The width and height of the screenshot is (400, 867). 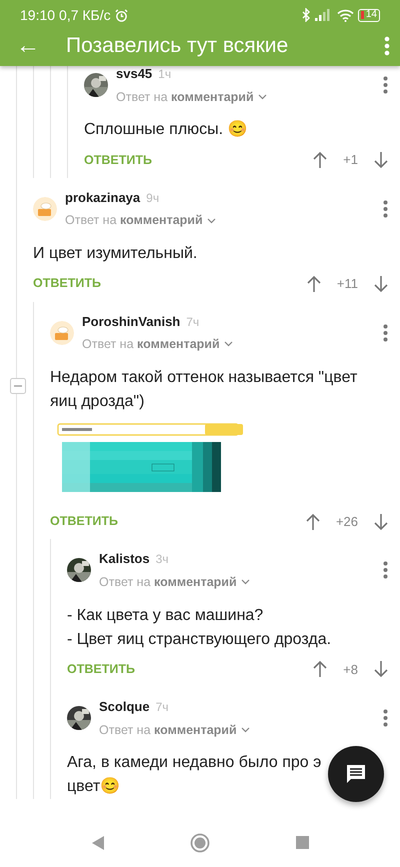 What do you see at coordinates (93, 787) in the screenshot?
I see `comment-text: цвет😊` at bounding box center [93, 787].